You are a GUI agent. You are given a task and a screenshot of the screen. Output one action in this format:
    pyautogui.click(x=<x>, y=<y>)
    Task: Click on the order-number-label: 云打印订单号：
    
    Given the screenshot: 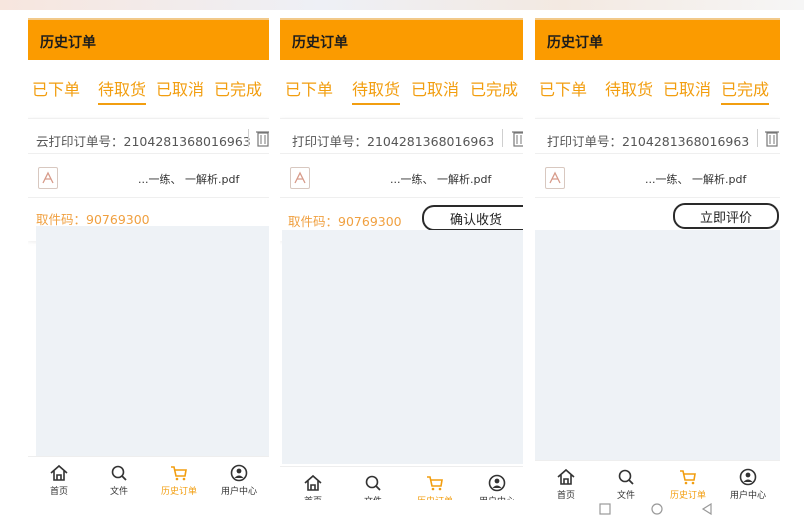 What is the action you would take?
    pyautogui.click(x=80, y=141)
    